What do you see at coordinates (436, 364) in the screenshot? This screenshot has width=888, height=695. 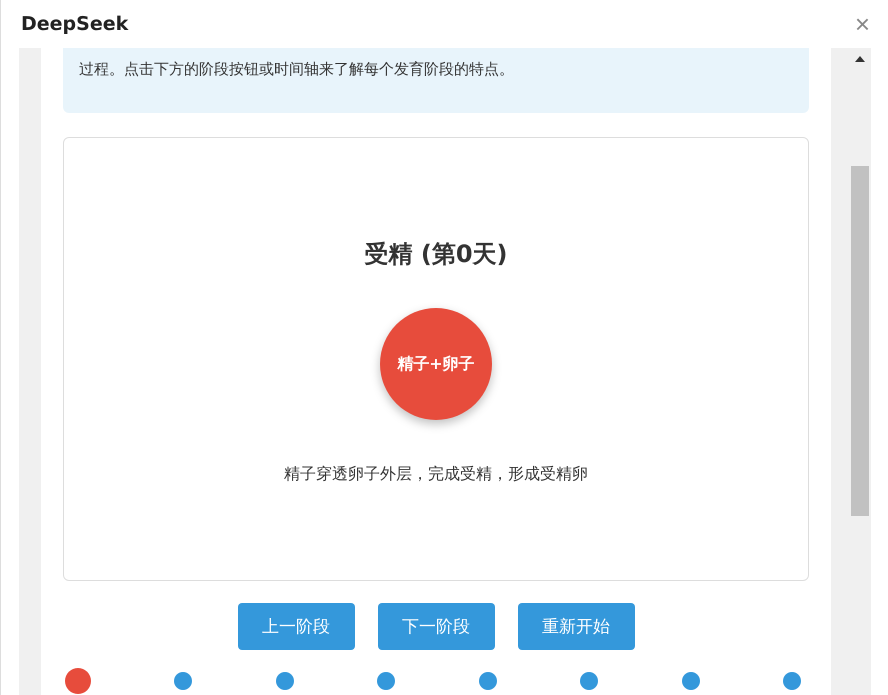 I see `stage-circle: 精子+卵子` at bounding box center [436, 364].